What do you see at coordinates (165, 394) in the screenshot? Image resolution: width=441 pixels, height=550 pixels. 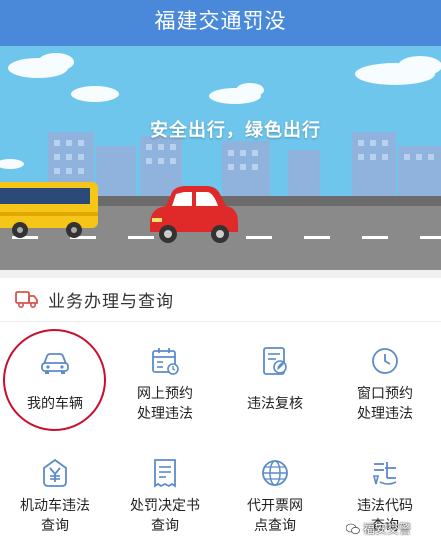 I see `service-label-line1: 网上预约` at bounding box center [165, 394].